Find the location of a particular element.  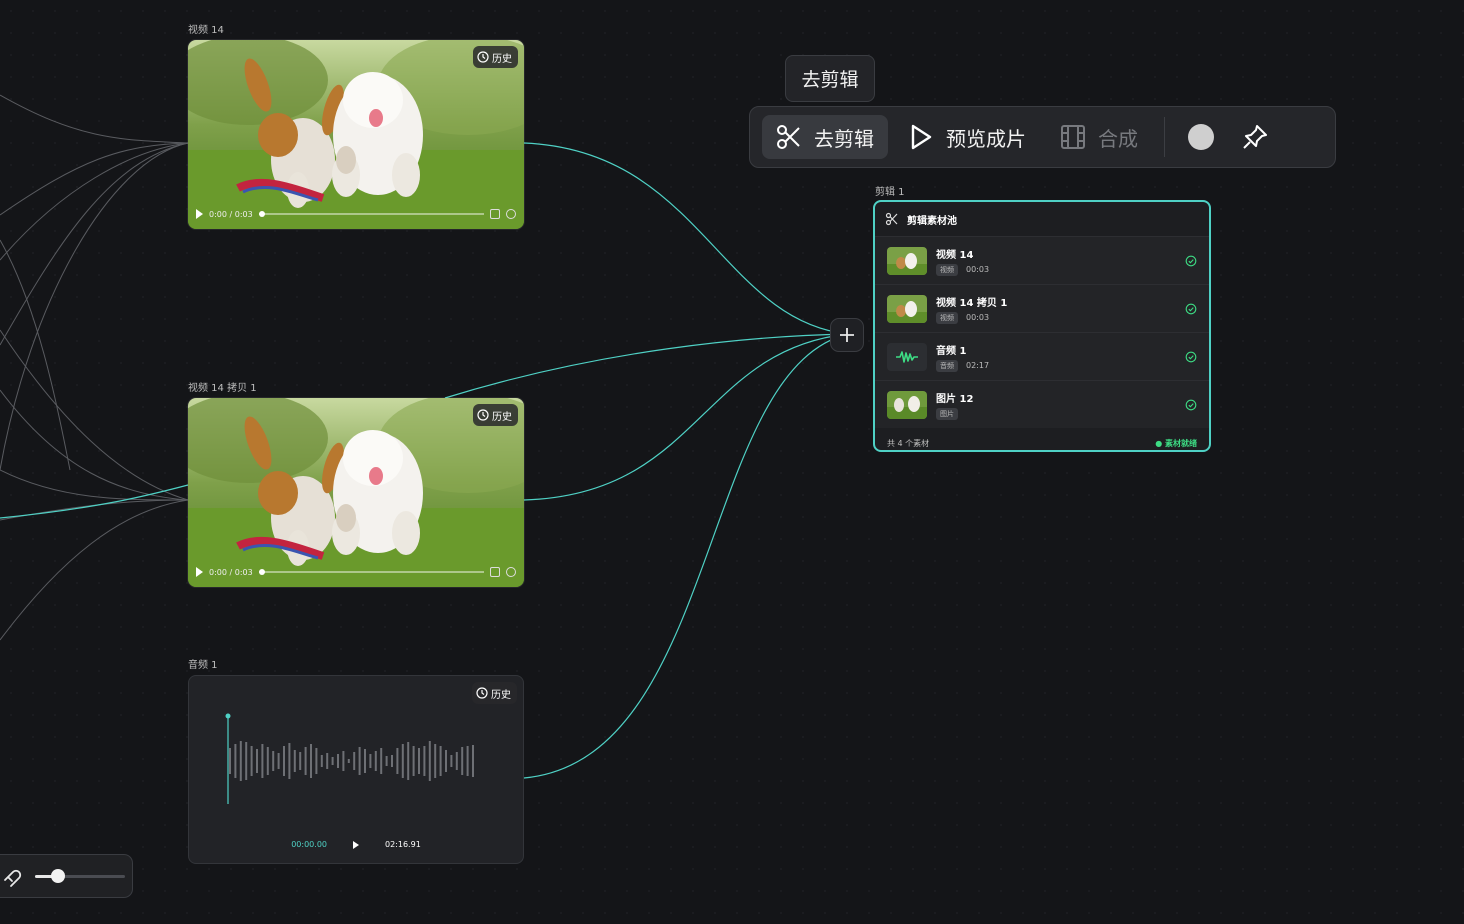

audio-total-time: 02:16.91 is located at coordinates (403, 844).